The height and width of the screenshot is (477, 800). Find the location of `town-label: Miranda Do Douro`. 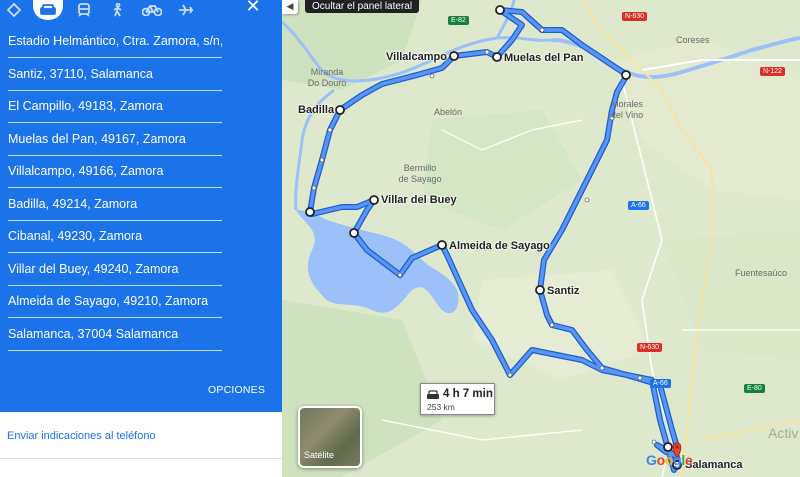

town-label: Miranda Do Douro is located at coordinates (327, 77).